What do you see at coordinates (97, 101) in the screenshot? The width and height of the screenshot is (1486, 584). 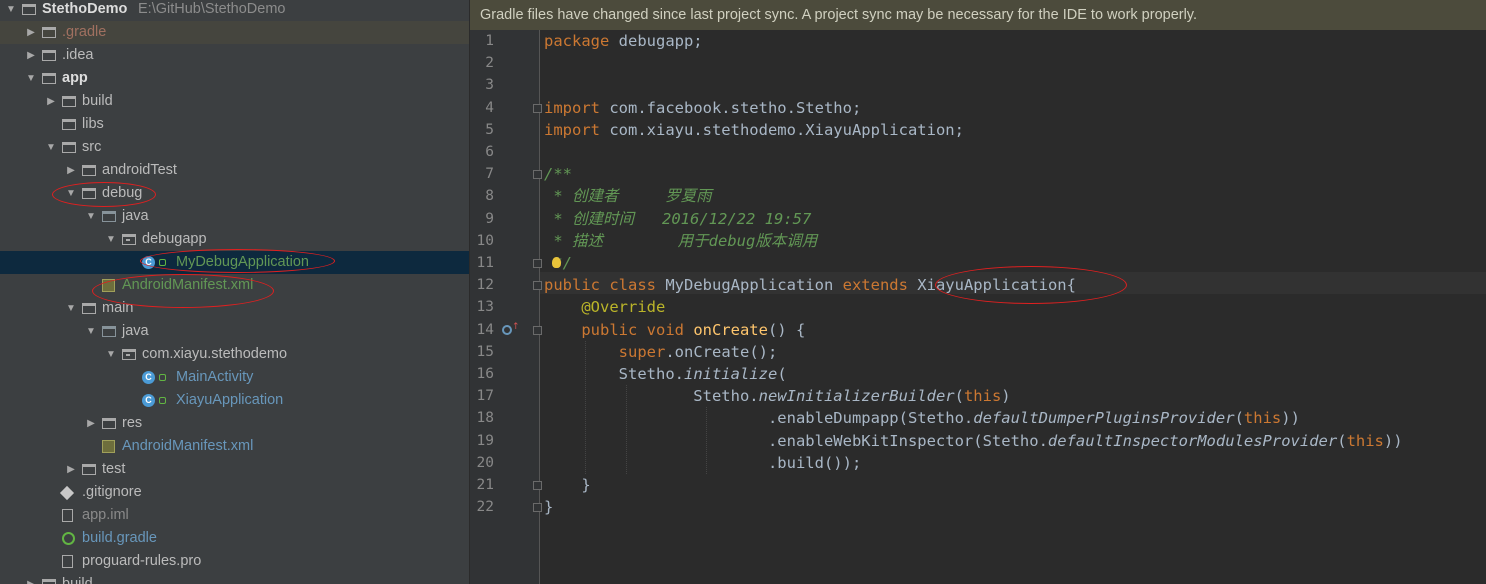 I see `tree-item-label: build` at bounding box center [97, 101].